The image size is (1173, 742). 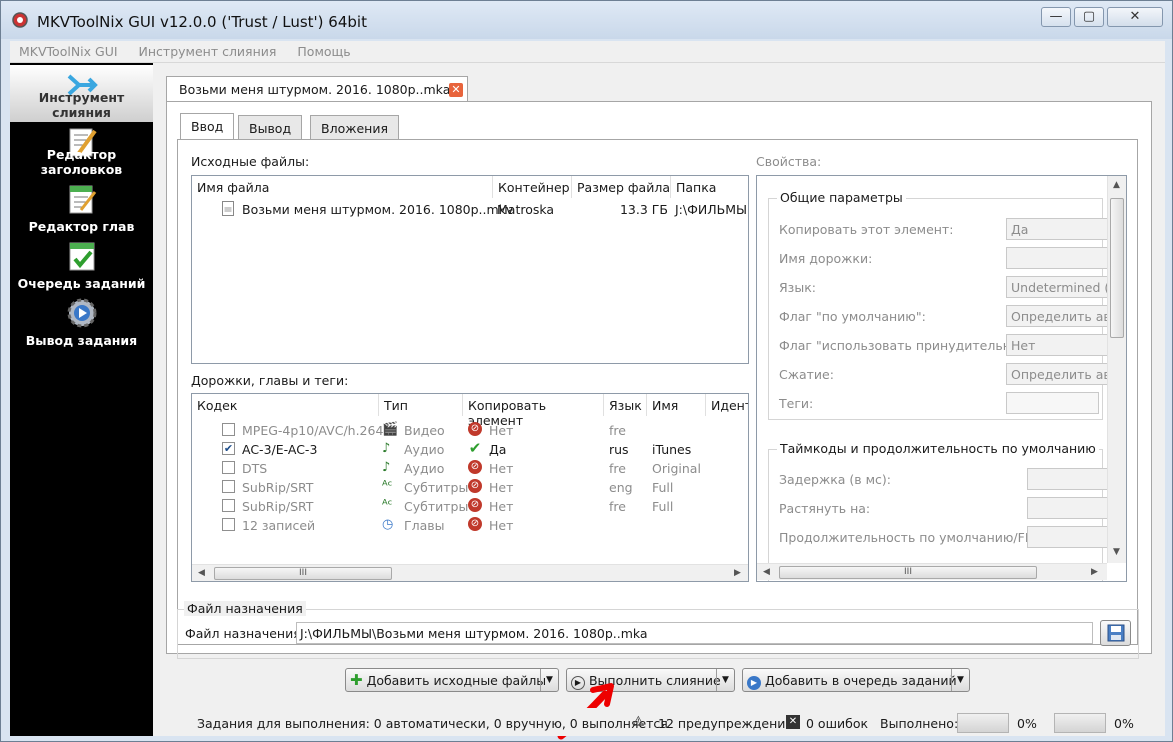 What do you see at coordinates (1061, 287) in the screenshot?
I see `property-field: Undetermined (und)` at bounding box center [1061, 287].